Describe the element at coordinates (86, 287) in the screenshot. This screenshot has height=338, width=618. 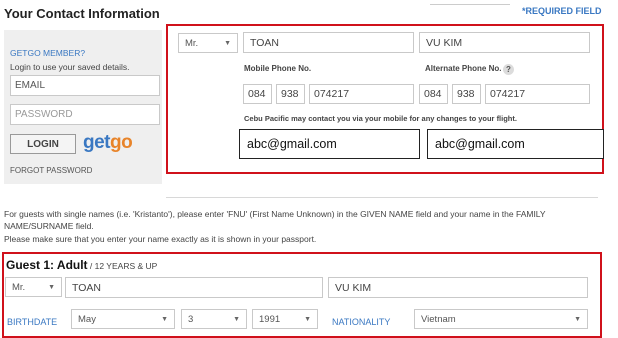
I see `guest-first-name-value: TOAN` at that location.